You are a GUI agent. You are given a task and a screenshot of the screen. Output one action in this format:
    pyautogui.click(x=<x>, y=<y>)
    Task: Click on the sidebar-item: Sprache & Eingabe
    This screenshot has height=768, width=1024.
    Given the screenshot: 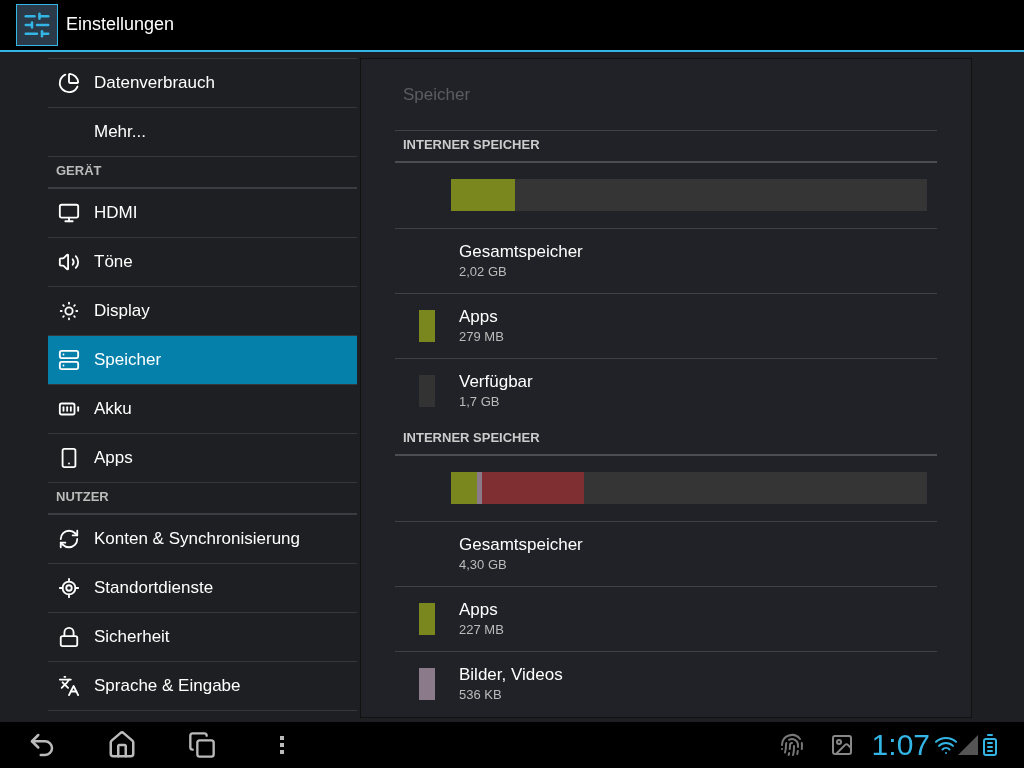 What is the action you would take?
    pyautogui.click(x=202, y=686)
    